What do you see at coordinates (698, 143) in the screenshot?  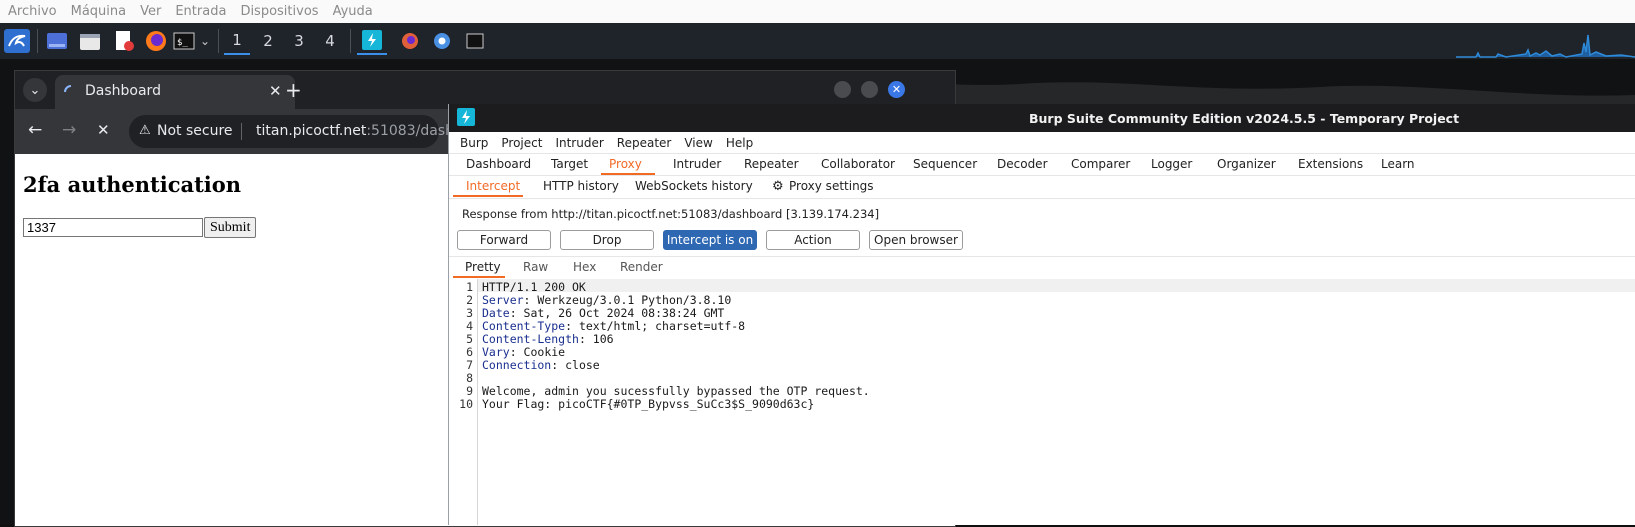 I see `burp-menu-view: View` at bounding box center [698, 143].